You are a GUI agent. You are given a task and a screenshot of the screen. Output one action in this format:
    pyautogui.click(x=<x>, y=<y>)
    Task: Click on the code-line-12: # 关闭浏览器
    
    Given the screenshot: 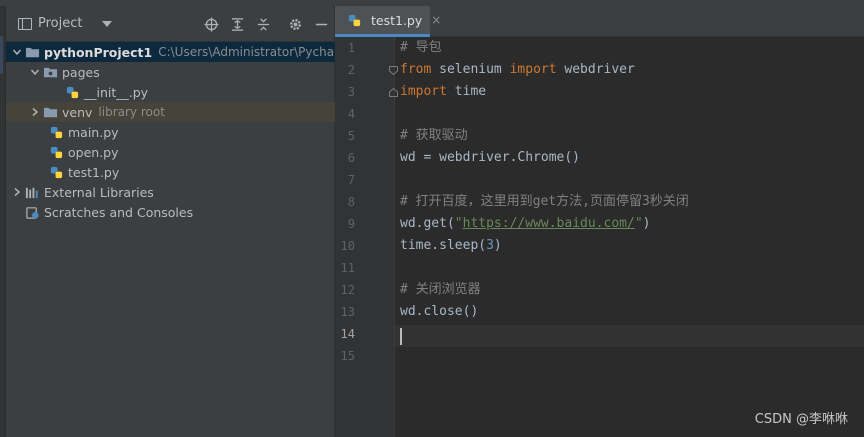 What is the action you would take?
    pyautogui.click(x=440, y=290)
    